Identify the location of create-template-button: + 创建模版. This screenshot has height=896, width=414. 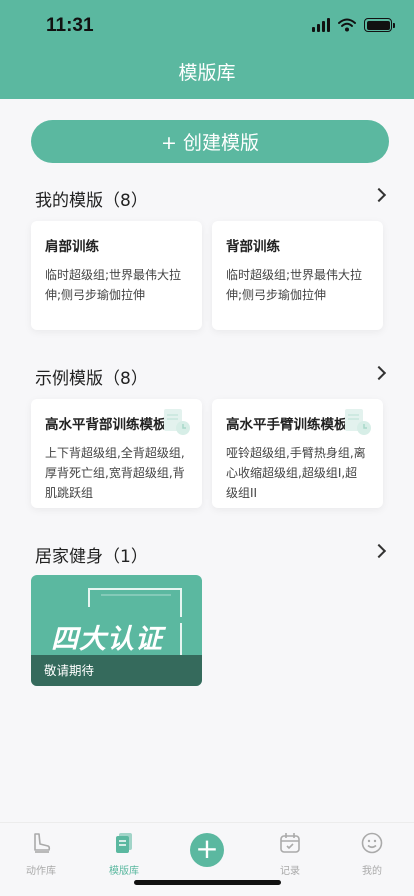
(210, 141).